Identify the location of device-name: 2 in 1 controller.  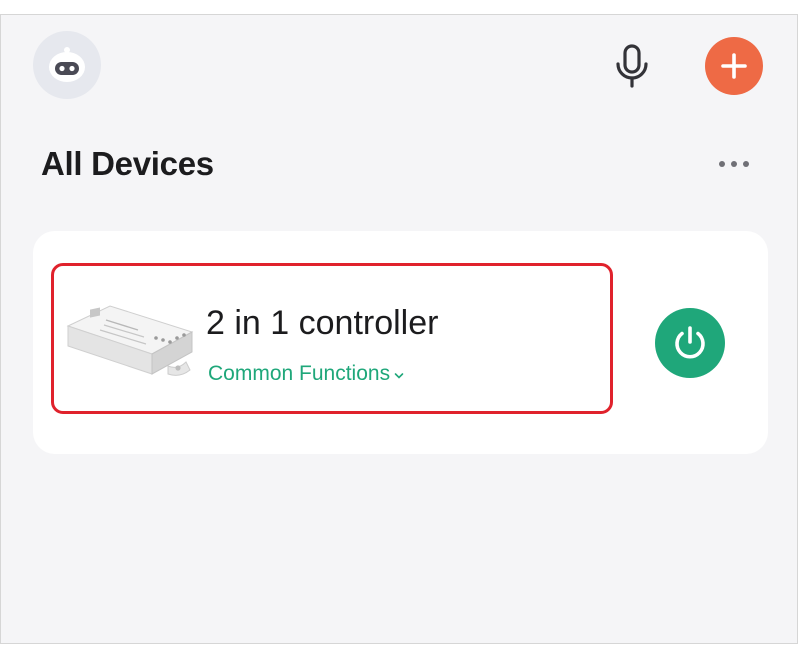
(322, 323).